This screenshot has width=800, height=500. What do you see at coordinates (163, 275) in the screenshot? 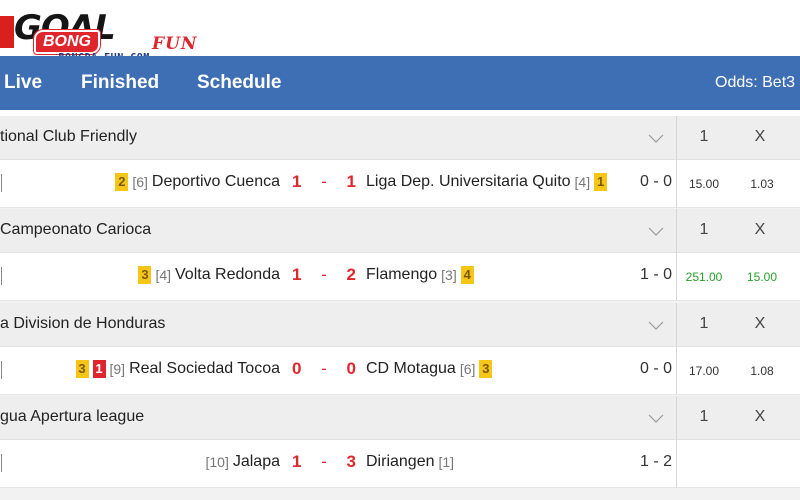
I see `home-rank: [4]` at bounding box center [163, 275].